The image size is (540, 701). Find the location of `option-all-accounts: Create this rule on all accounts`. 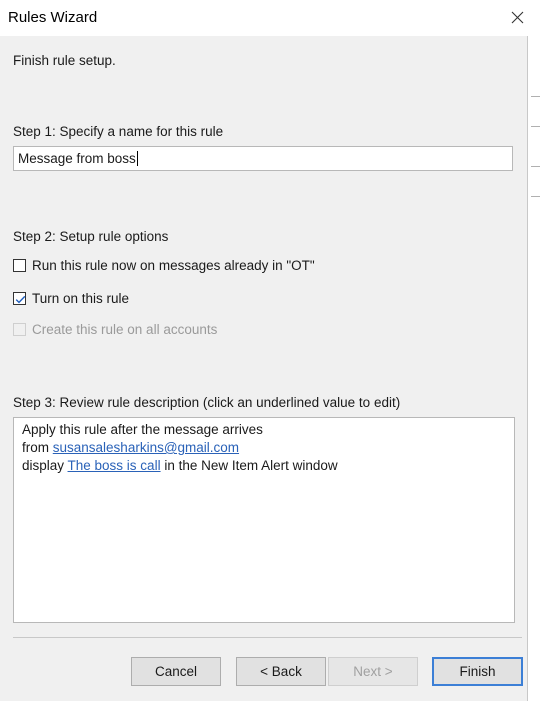

option-all-accounts: Create this rule on all accounts is located at coordinates (115, 329).